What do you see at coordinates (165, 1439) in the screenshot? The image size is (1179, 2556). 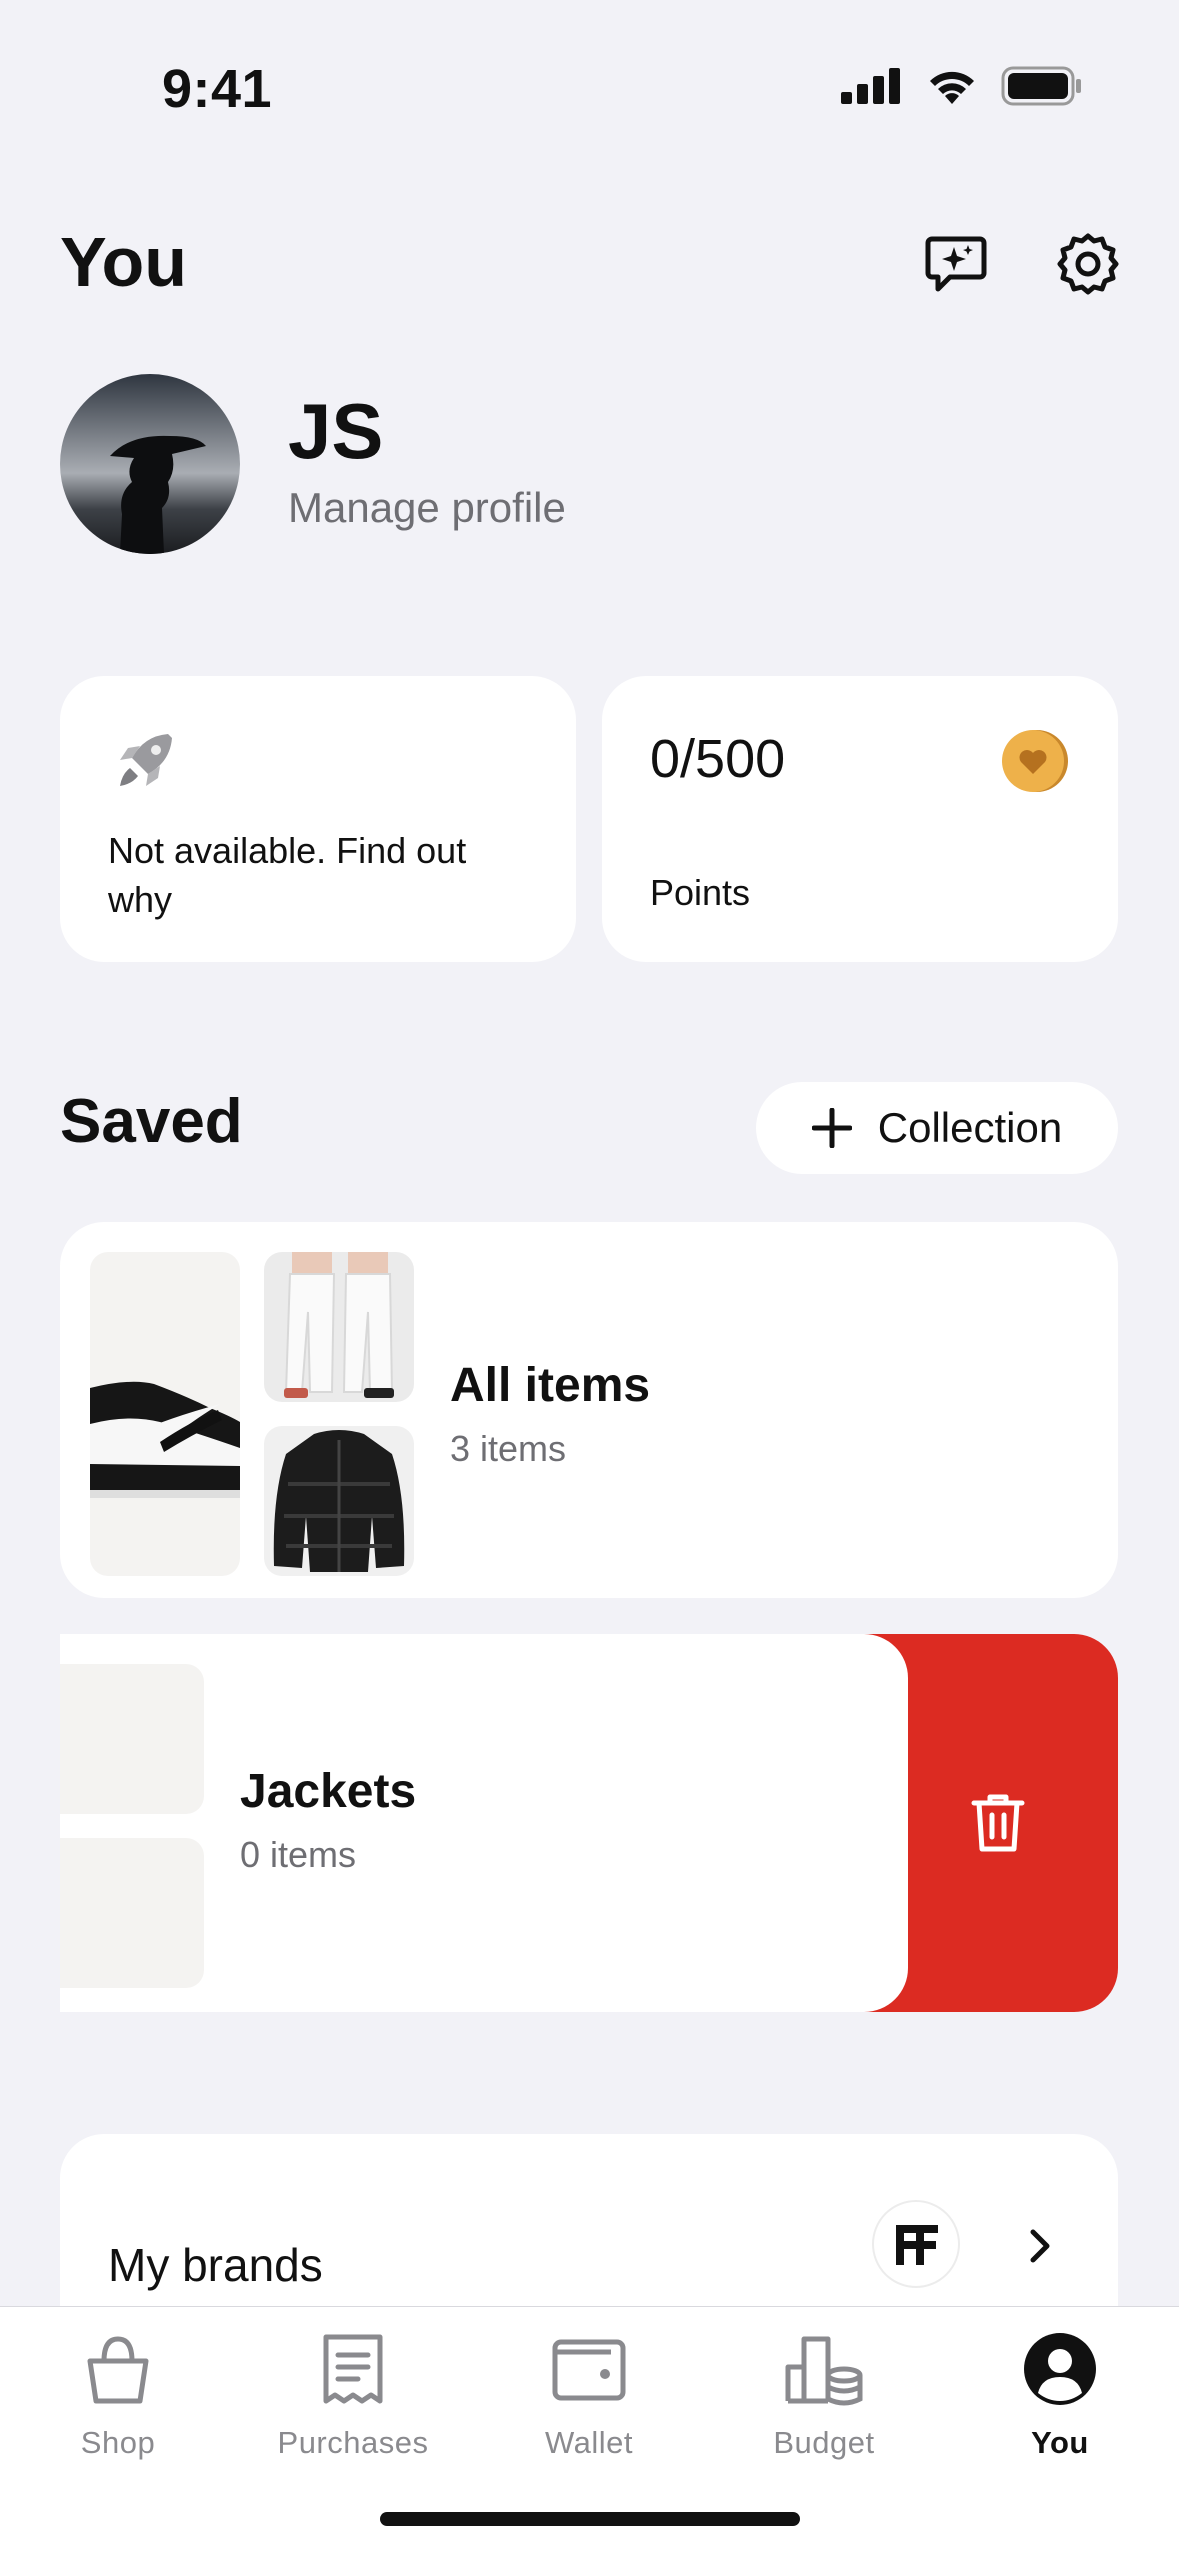 I see `sneaker-image` at bounding box center [165, 1439].